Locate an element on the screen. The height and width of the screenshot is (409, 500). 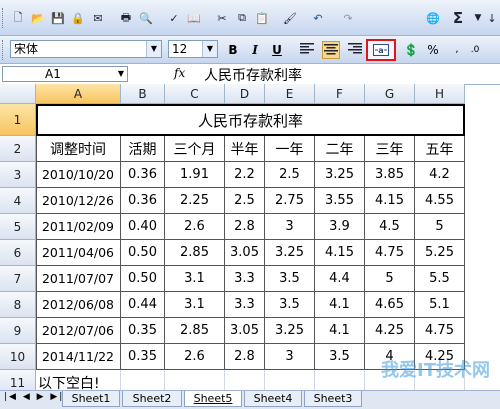
data-cell: 3.1 is located at coordinates (195, 305).